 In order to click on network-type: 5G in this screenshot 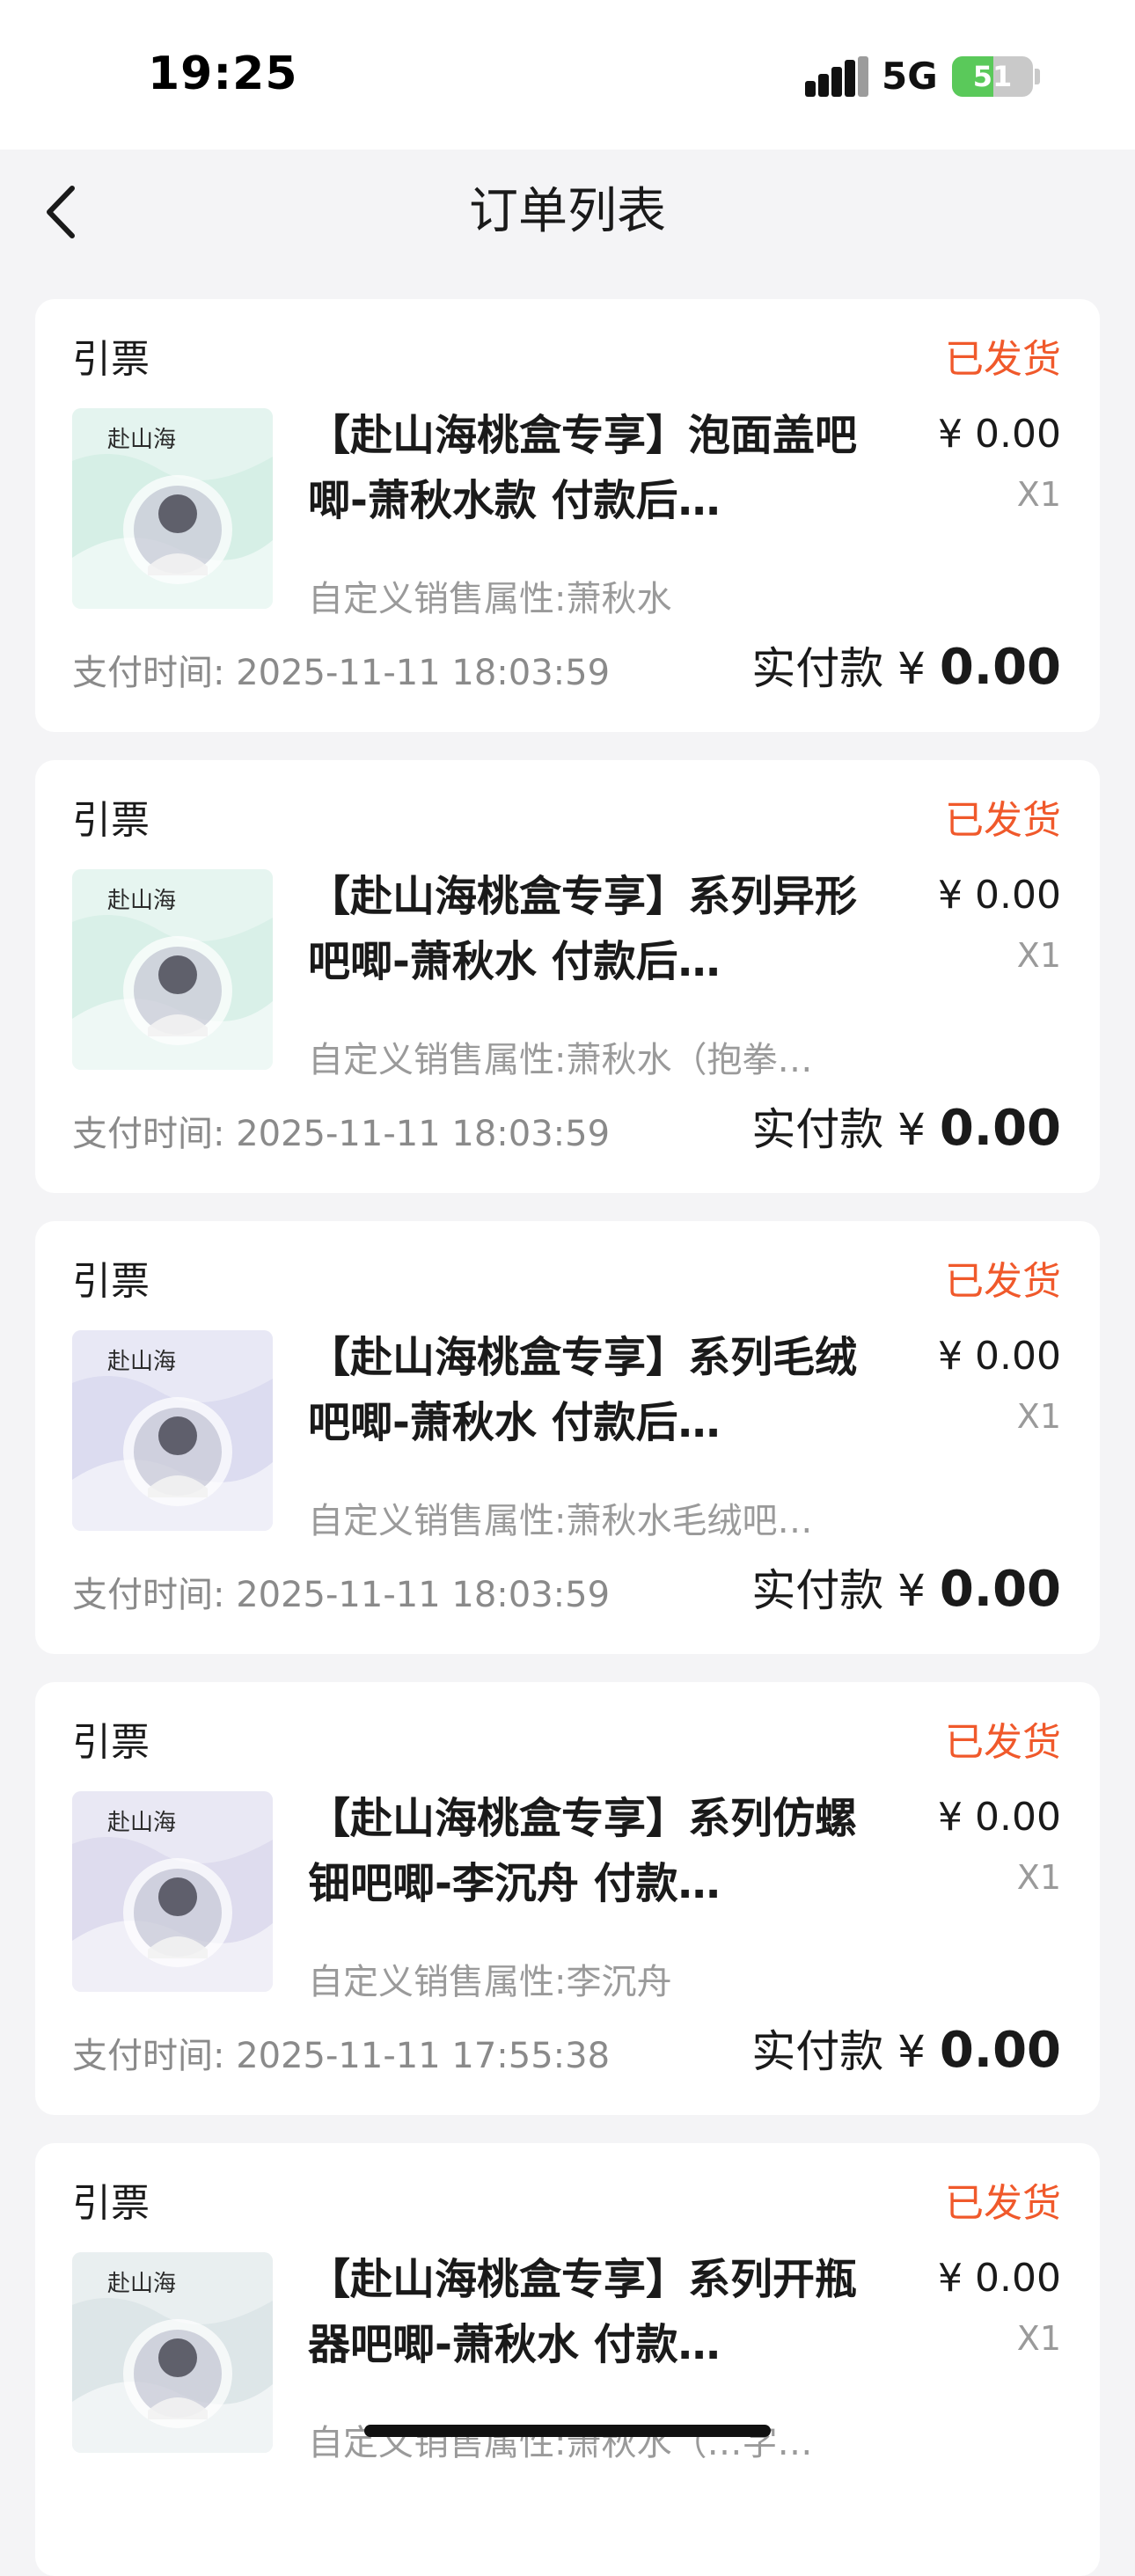, I will do `click(910, 76)`.